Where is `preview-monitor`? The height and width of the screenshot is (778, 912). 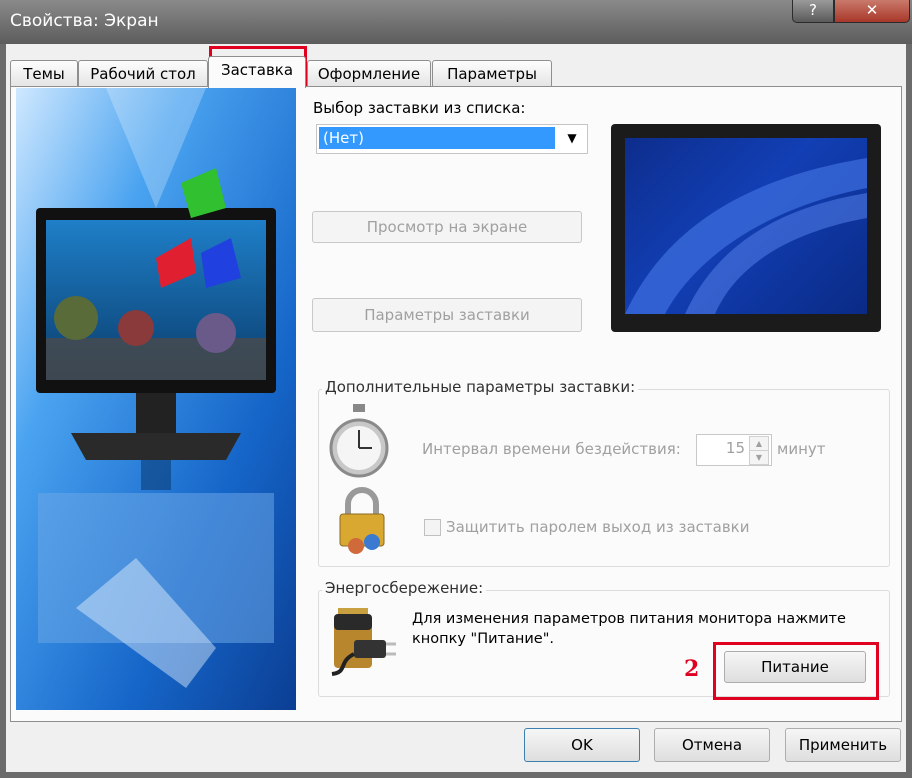
preview-monitor is located at coordinates (746, 228).